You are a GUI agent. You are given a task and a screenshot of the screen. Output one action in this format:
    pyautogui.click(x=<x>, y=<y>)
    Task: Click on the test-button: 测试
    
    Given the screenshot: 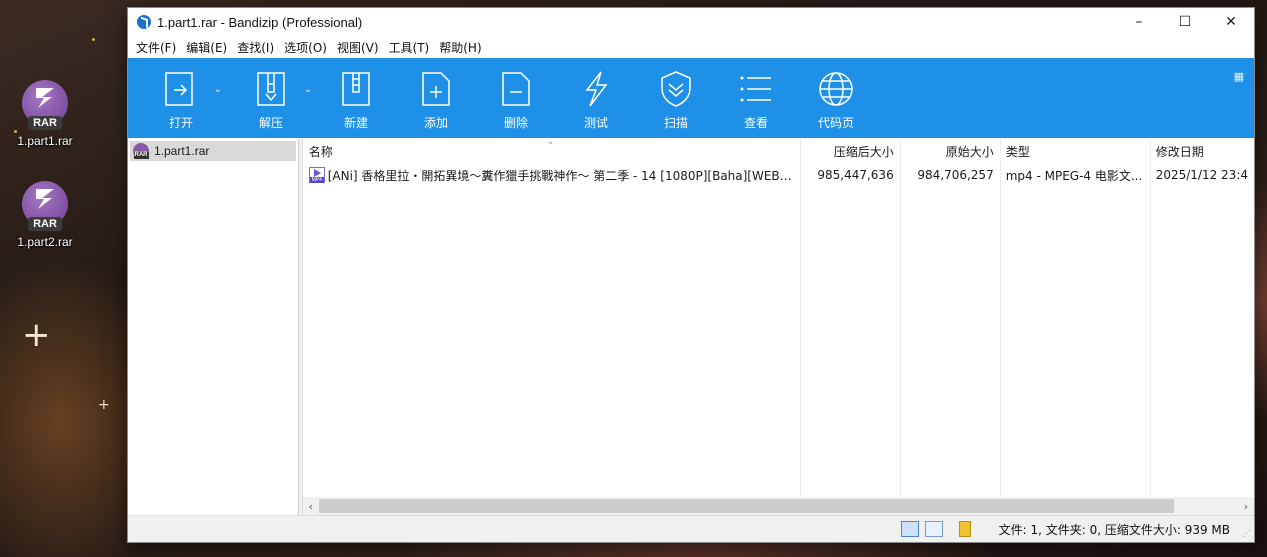 What is the action you would take?
    pyautogui.click(x=596, y=98)
    